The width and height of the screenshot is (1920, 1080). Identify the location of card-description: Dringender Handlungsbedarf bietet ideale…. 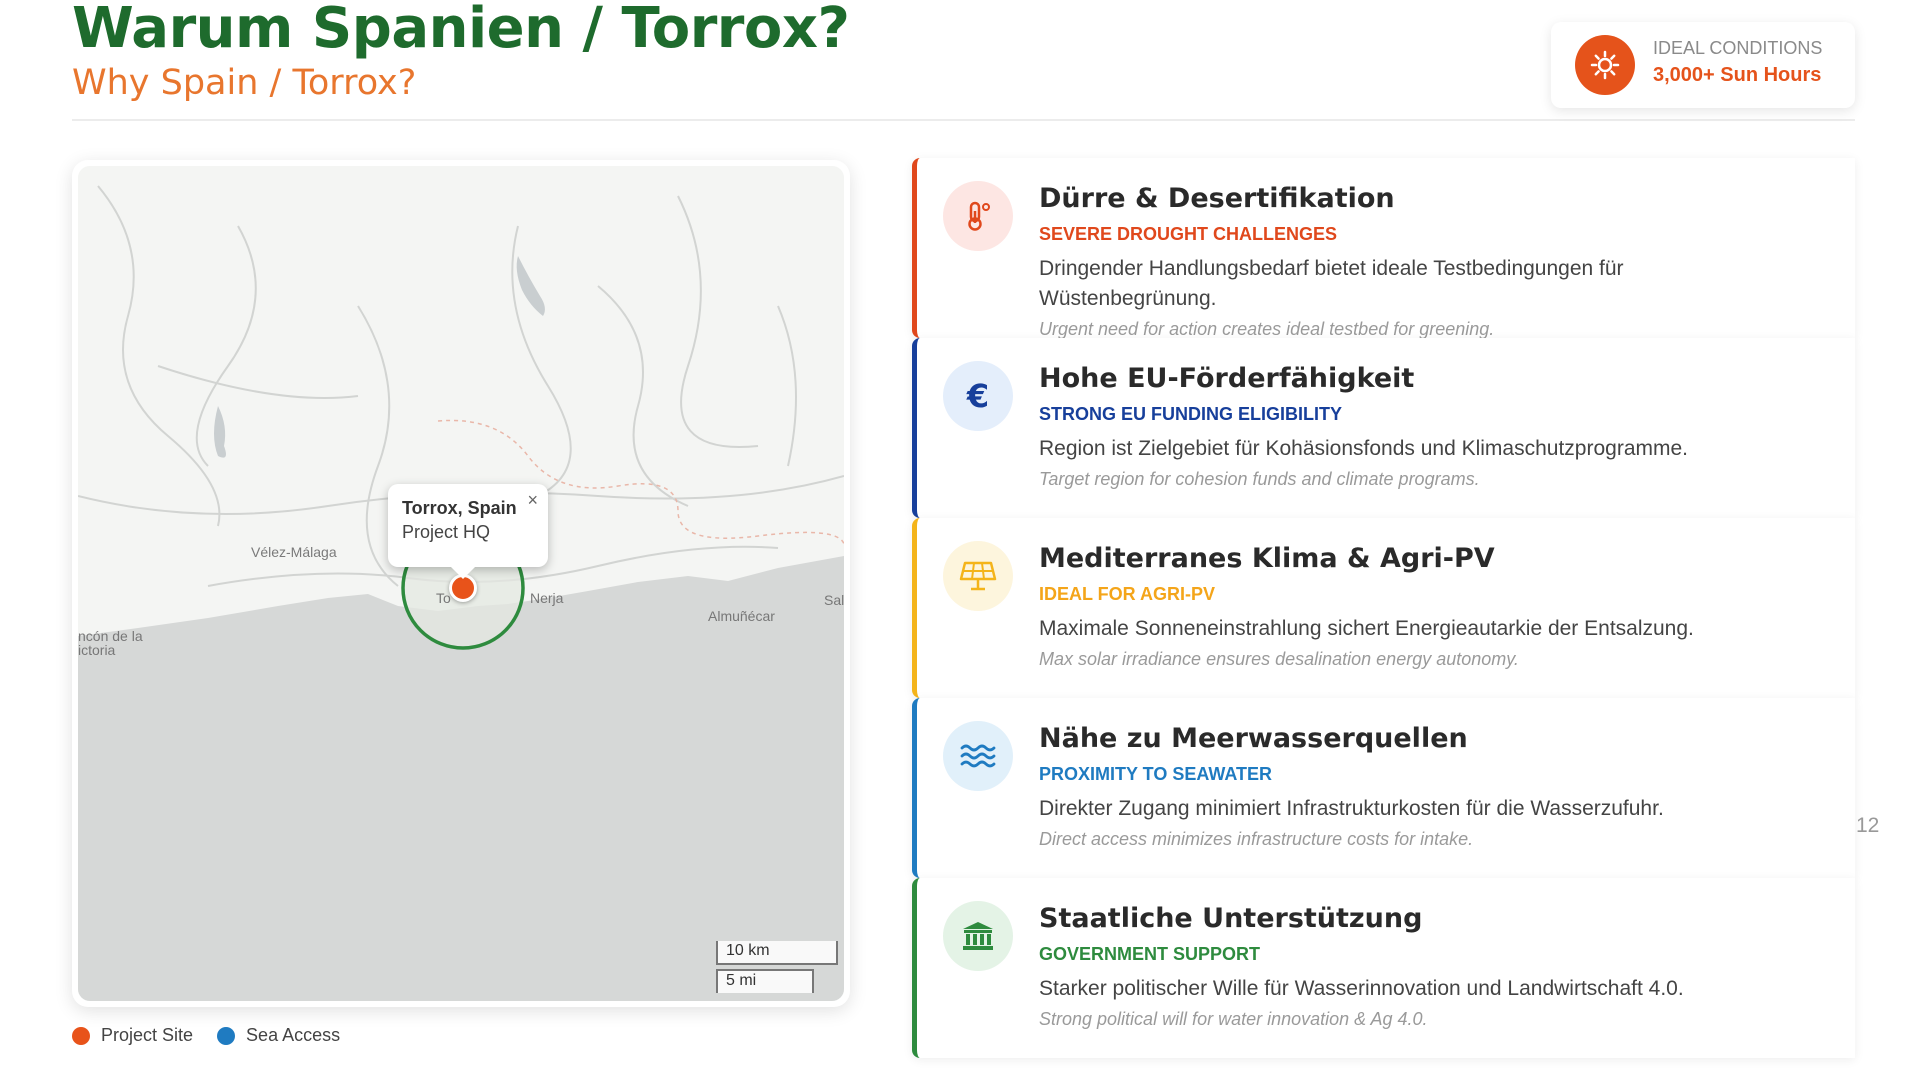
(1331, 283).